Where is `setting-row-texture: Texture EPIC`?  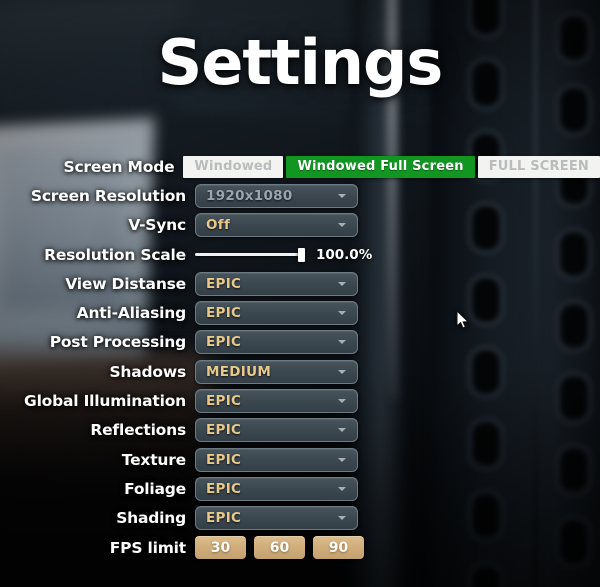
setting-row-texture: Texture EPIC is located at coordinates (300, 459).